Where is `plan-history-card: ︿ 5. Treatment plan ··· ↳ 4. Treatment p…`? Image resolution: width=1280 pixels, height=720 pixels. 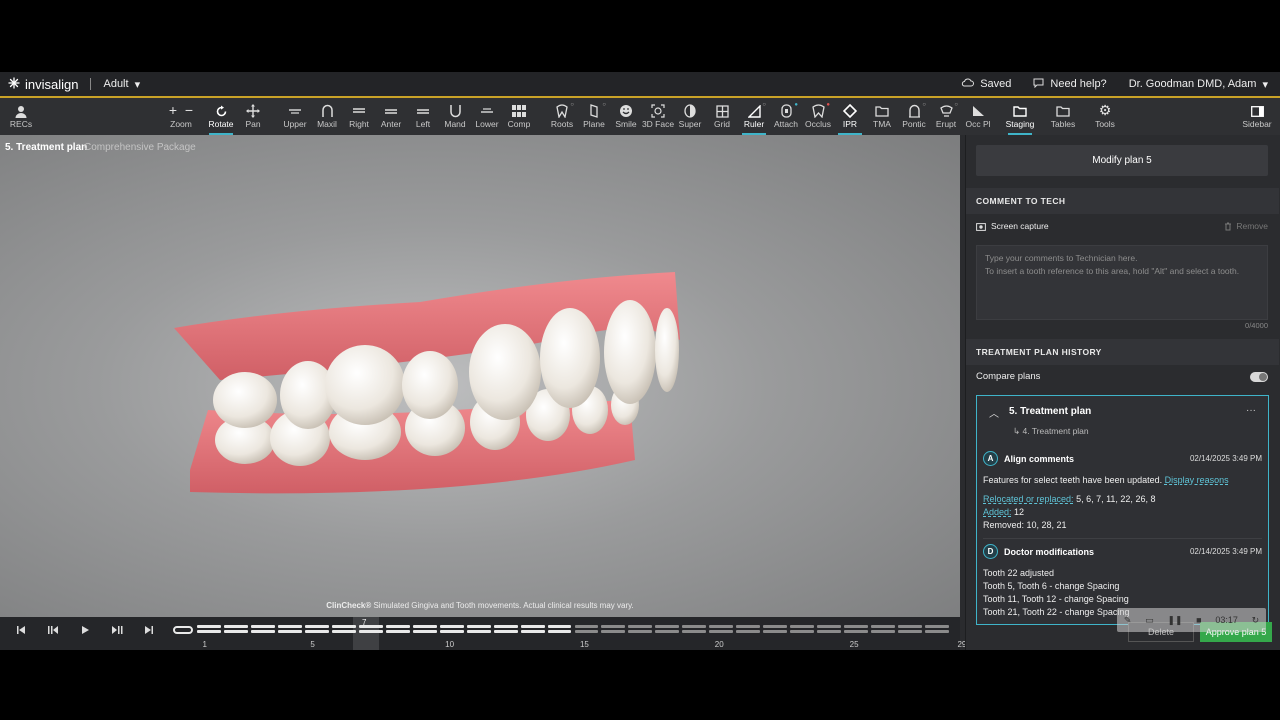
plan-history-card: ︿ 5. Treatment plan ··· ↳ 4. Treatment p… is located at coordinates (1122, 510).